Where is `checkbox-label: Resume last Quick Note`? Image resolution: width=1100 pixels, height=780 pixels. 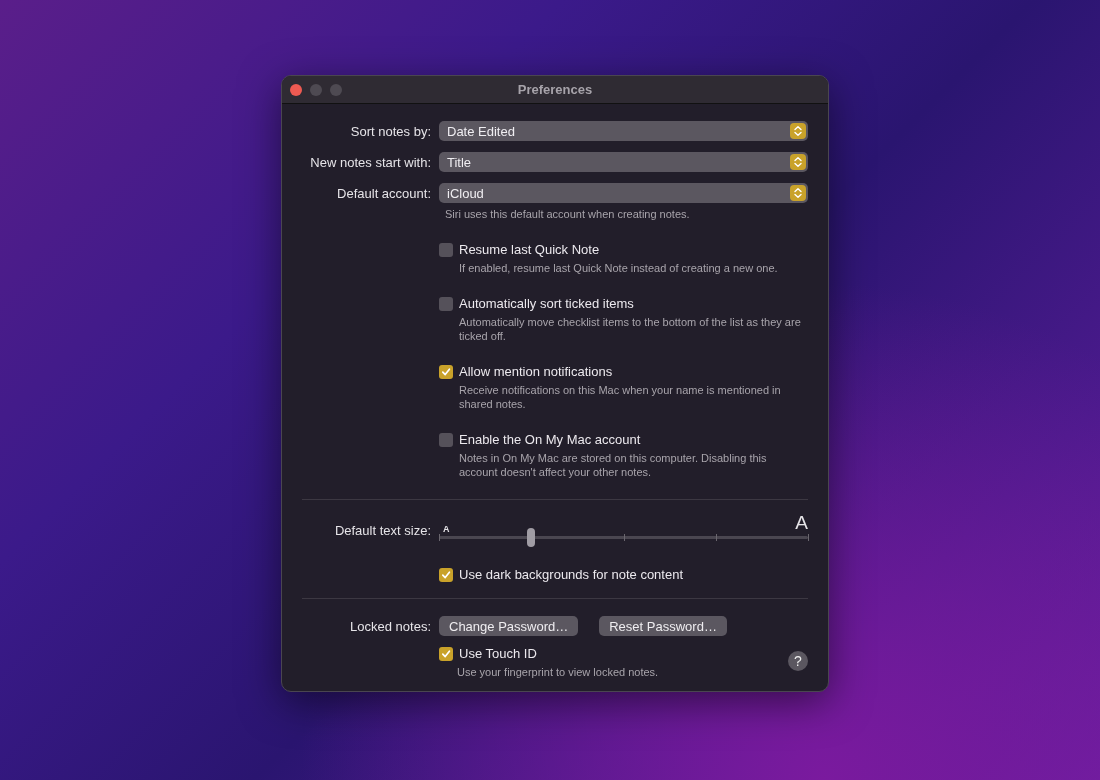
checkbox-label: Resume last Quick Note is located at coordinates (529, 249).